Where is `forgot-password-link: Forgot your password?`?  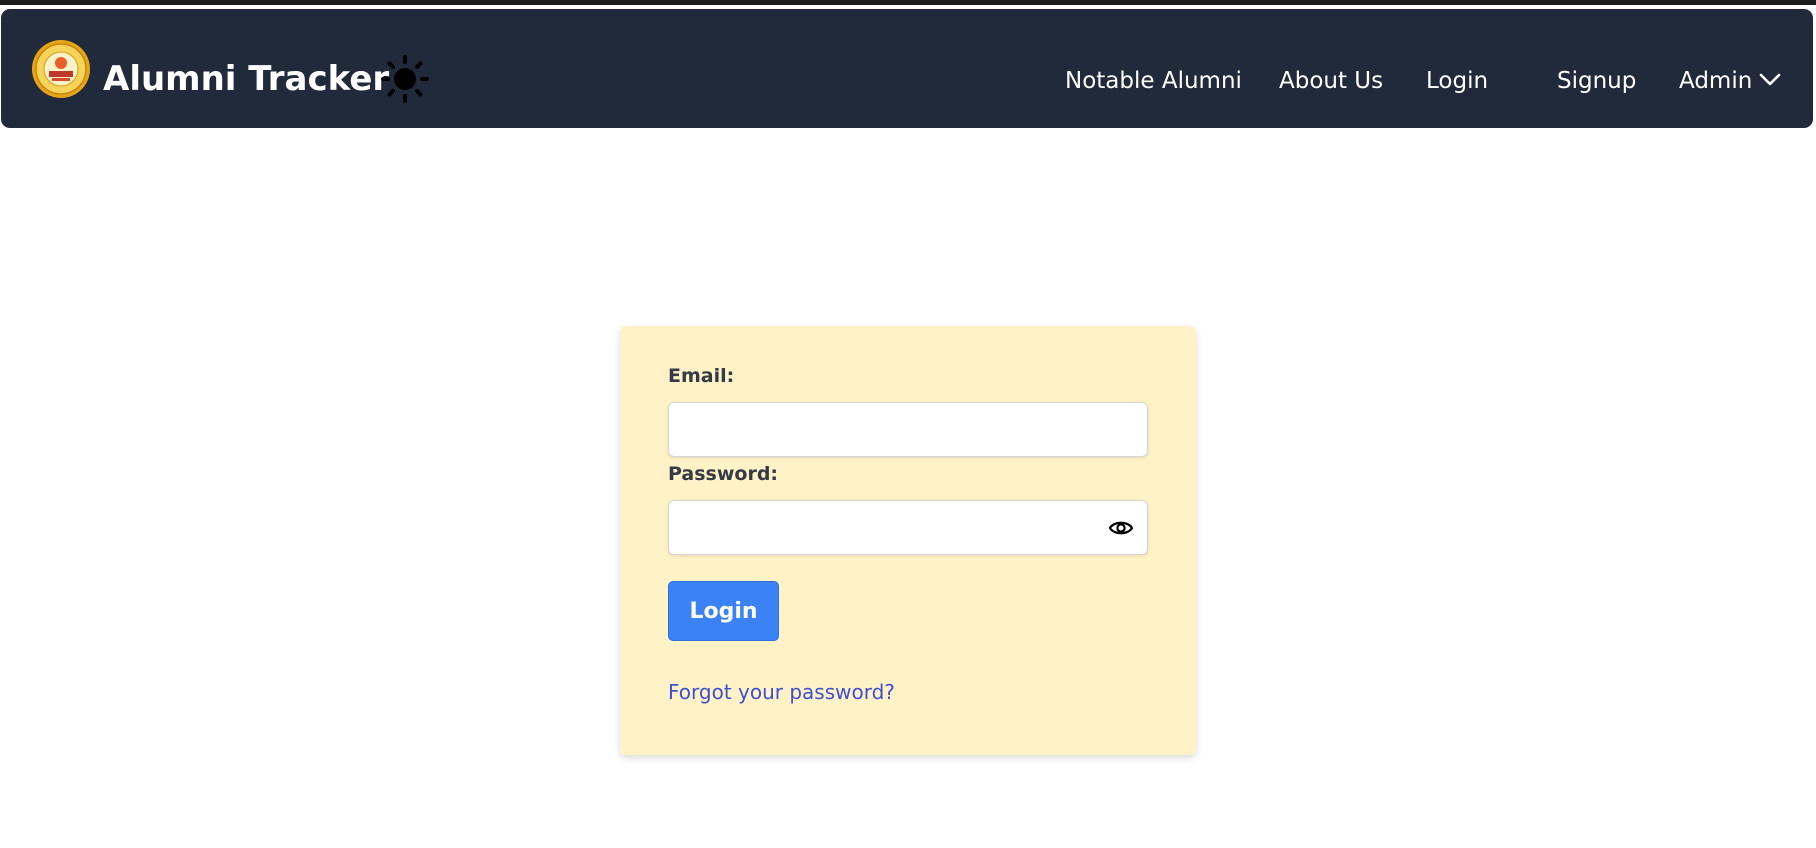 forgot-password-link: Forgot your password? is located at coordinates (781, 692).